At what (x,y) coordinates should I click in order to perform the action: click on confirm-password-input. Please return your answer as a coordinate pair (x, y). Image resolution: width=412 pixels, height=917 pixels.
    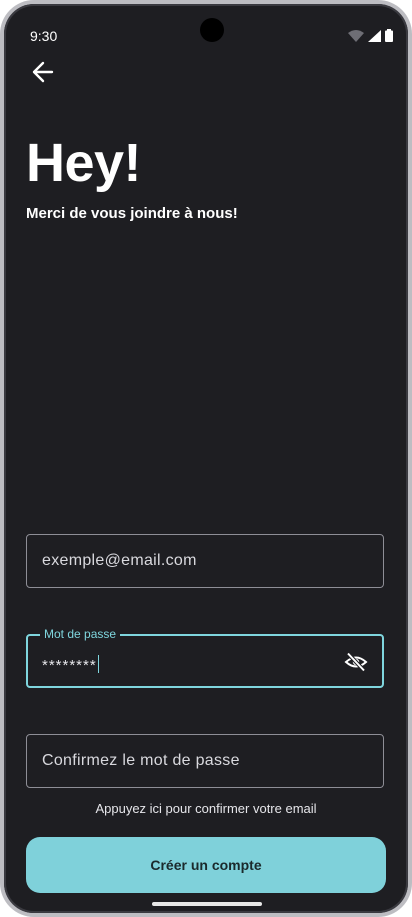
    Looking at the image, I should click on (205, 761).